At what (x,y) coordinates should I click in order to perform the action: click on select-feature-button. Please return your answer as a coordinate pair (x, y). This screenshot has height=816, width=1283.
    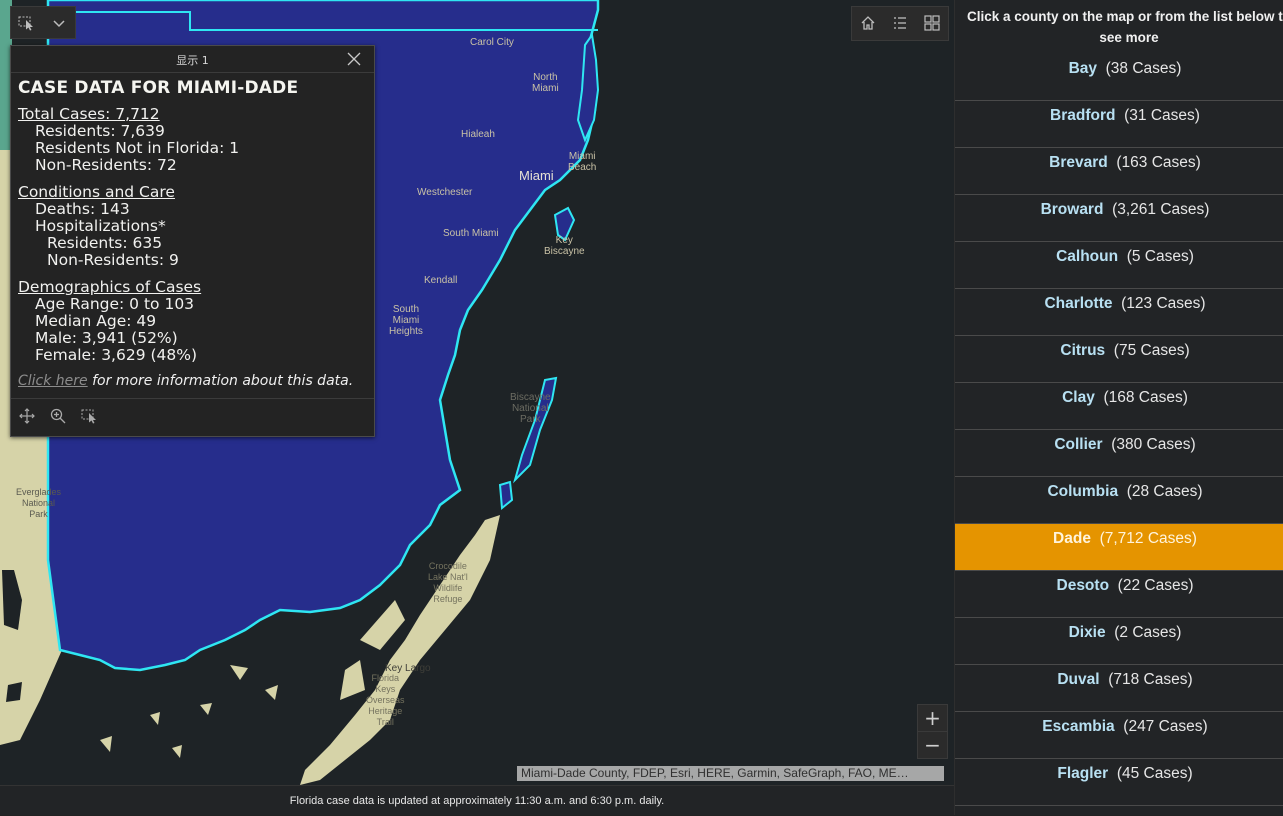
    Looking at the image, I should click on (90, 418).